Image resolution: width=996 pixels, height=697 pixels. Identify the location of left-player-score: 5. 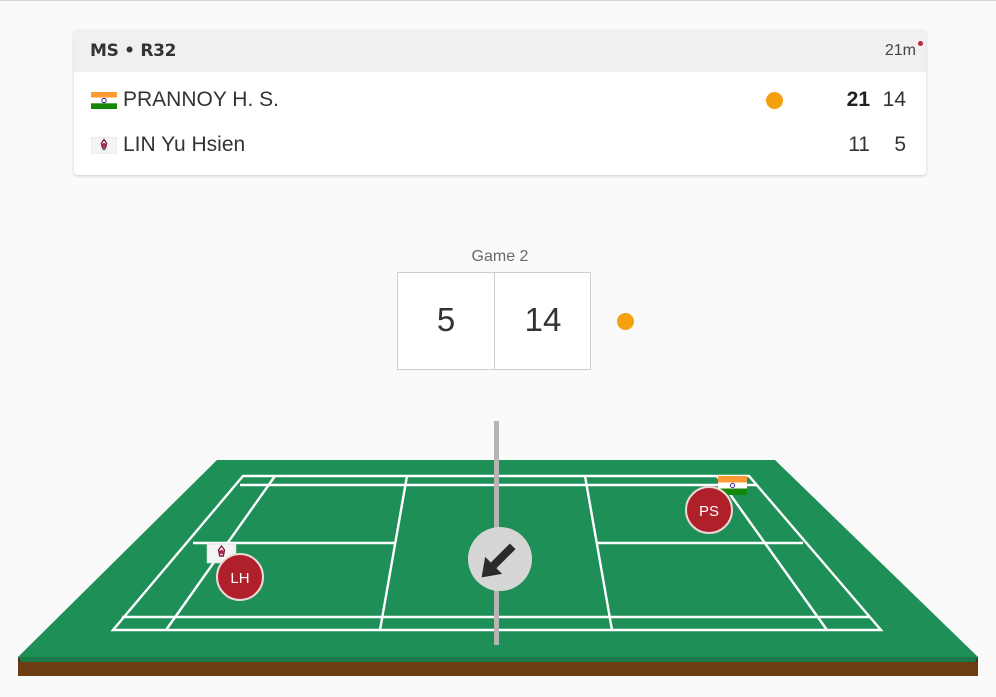
(446, 319).